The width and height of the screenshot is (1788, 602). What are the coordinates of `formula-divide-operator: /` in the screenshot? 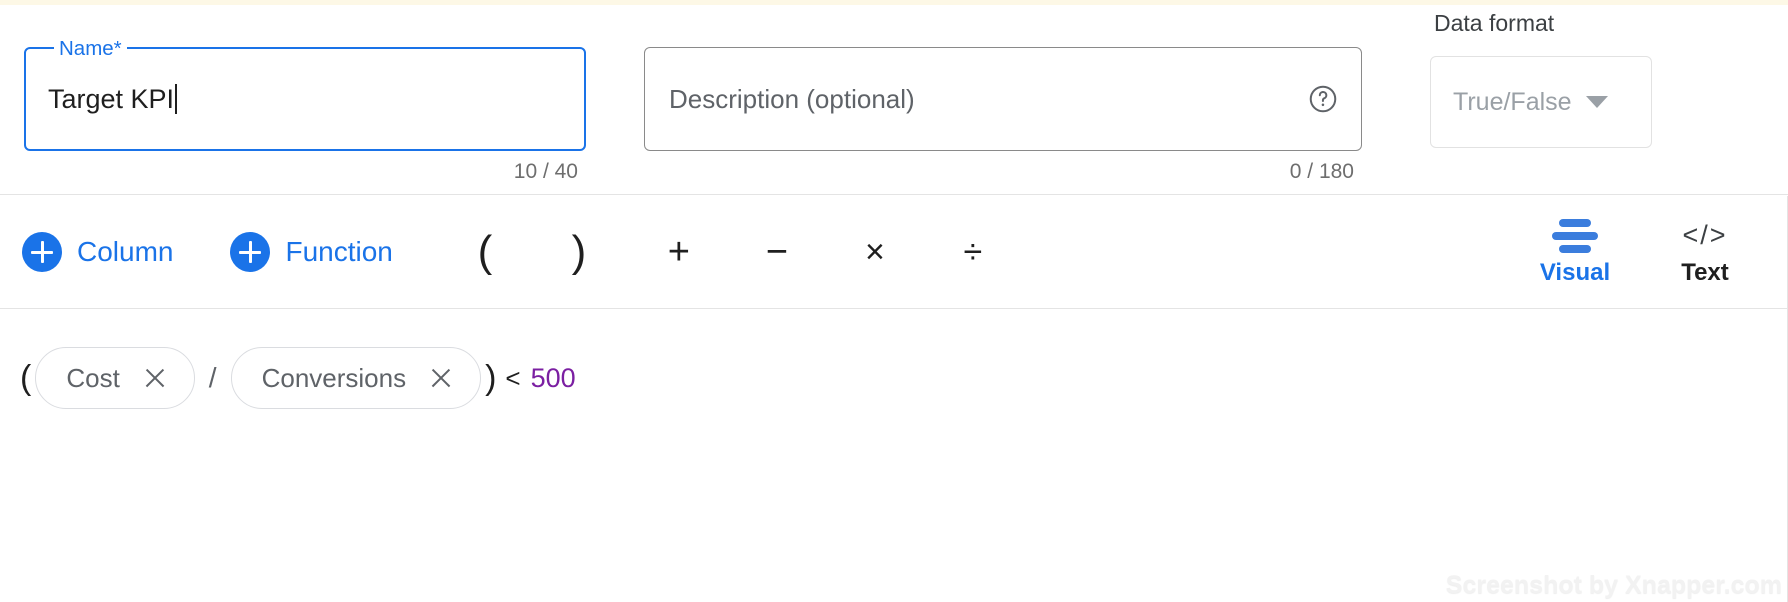 It's located at (212, 377).